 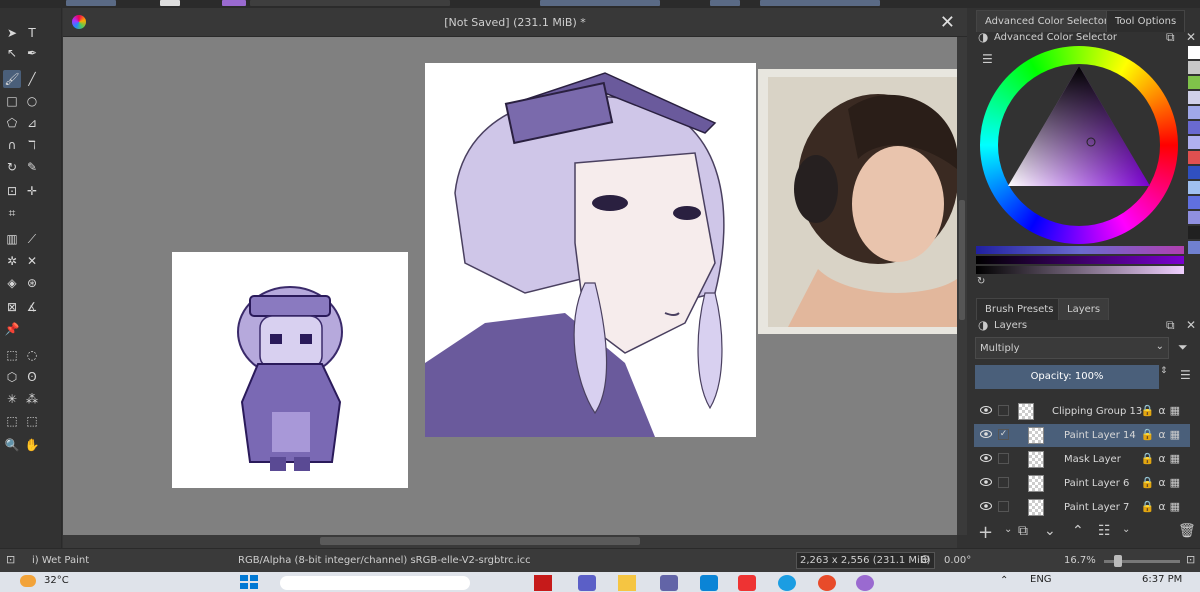 I want to click on close-document-button: ✕, so click(x=947, y=22).